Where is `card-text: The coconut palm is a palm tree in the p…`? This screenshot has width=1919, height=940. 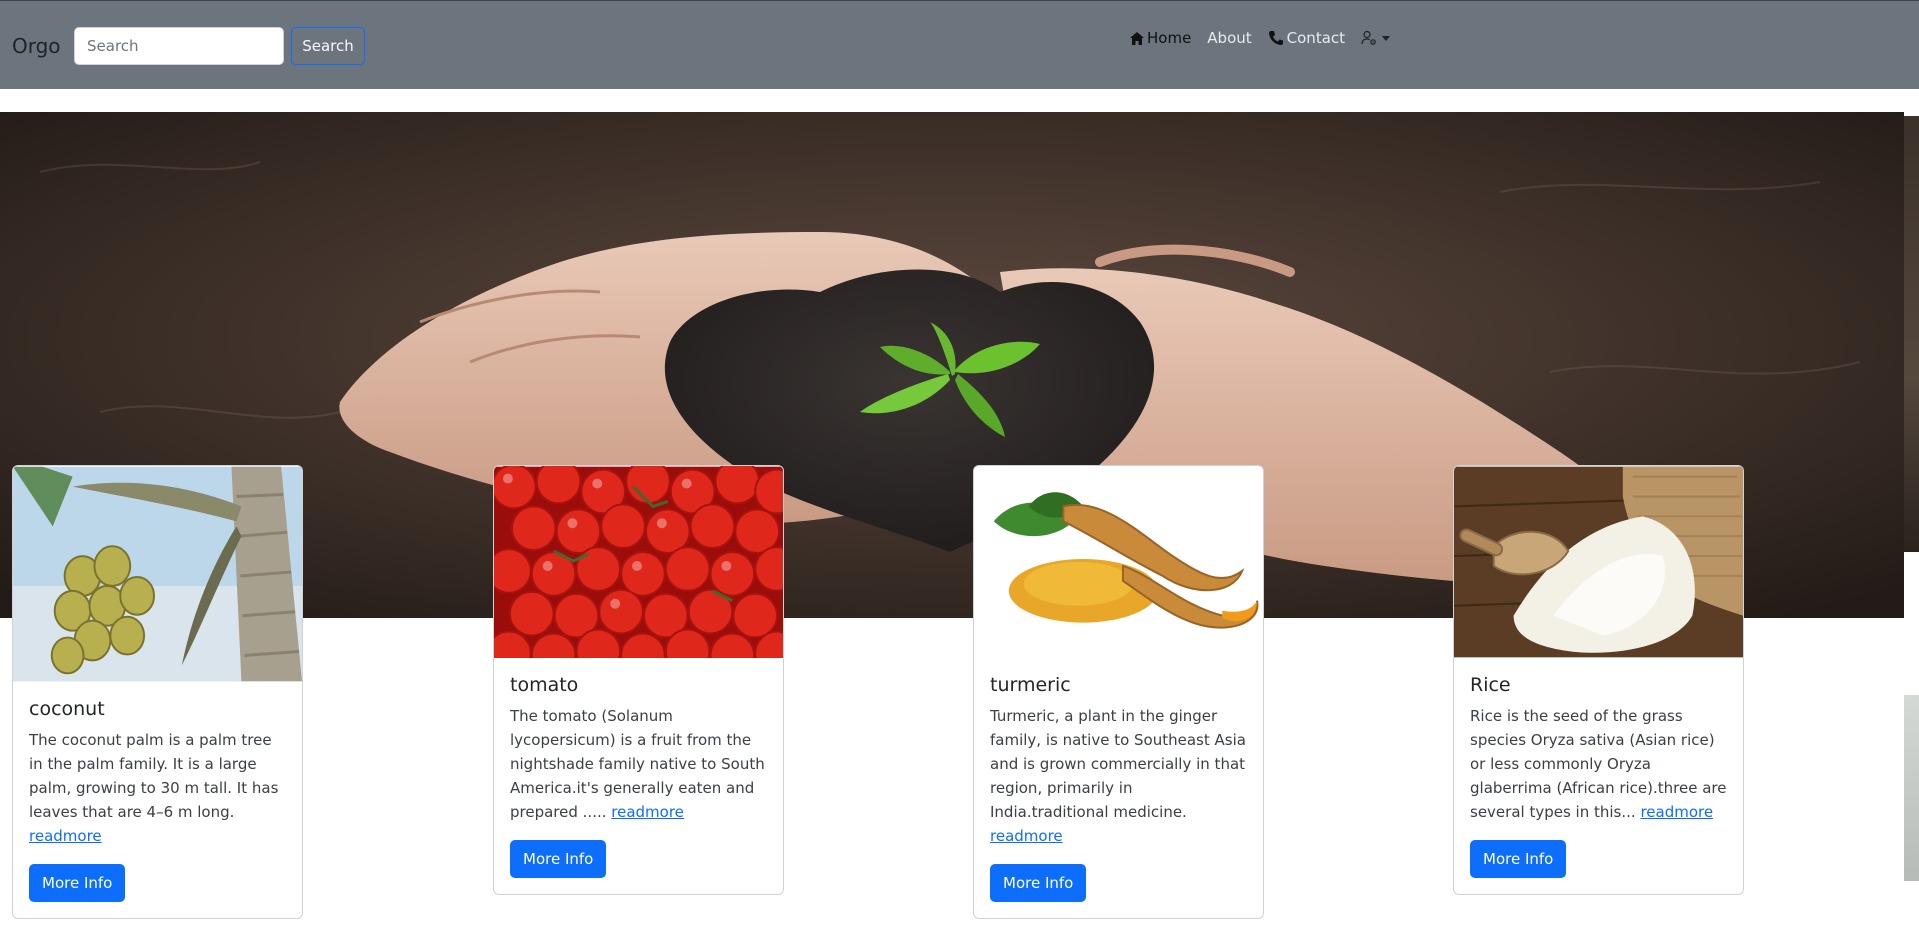
card-text: The coconut palm is a palm tree in the p… is located at coordinates (157, 788).